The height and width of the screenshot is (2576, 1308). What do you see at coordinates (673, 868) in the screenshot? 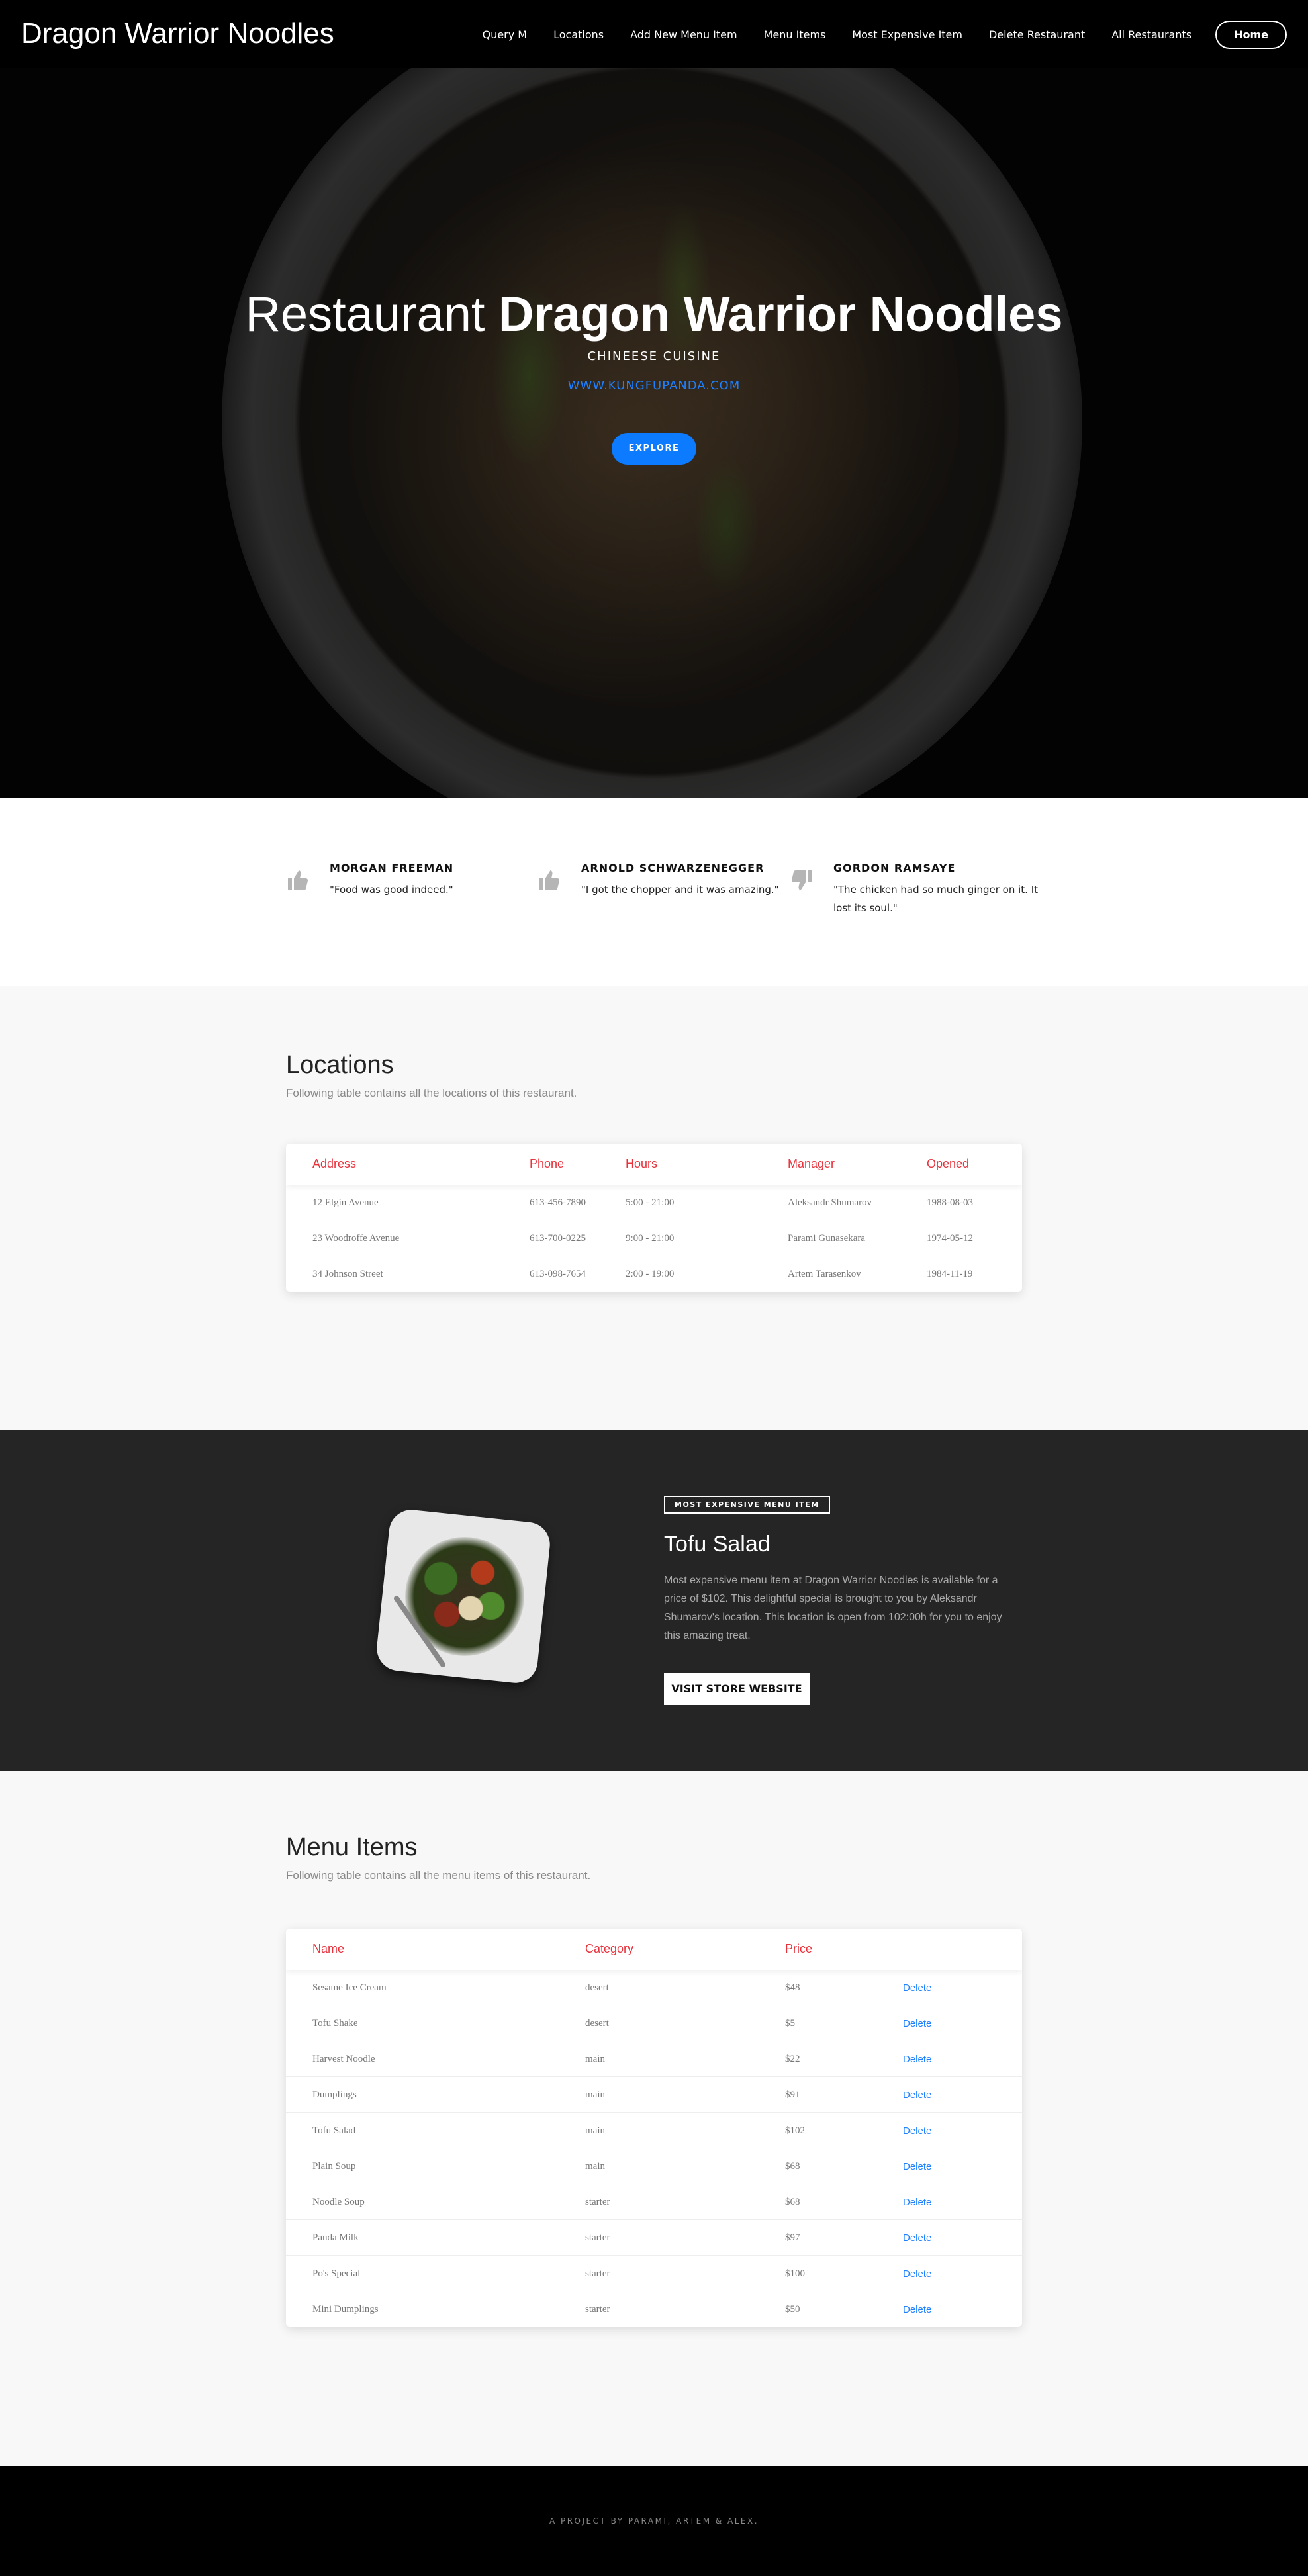
I see `reviewer-name: ARNOLD SCHWARZENEGGER` at bounding box center [673, 868].